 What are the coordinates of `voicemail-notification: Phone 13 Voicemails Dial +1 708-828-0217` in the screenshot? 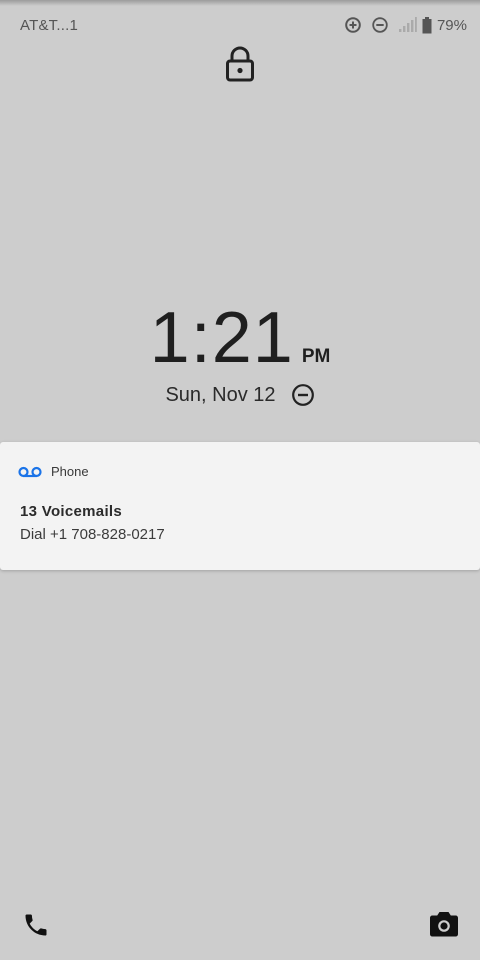 It's located at (240, 506).